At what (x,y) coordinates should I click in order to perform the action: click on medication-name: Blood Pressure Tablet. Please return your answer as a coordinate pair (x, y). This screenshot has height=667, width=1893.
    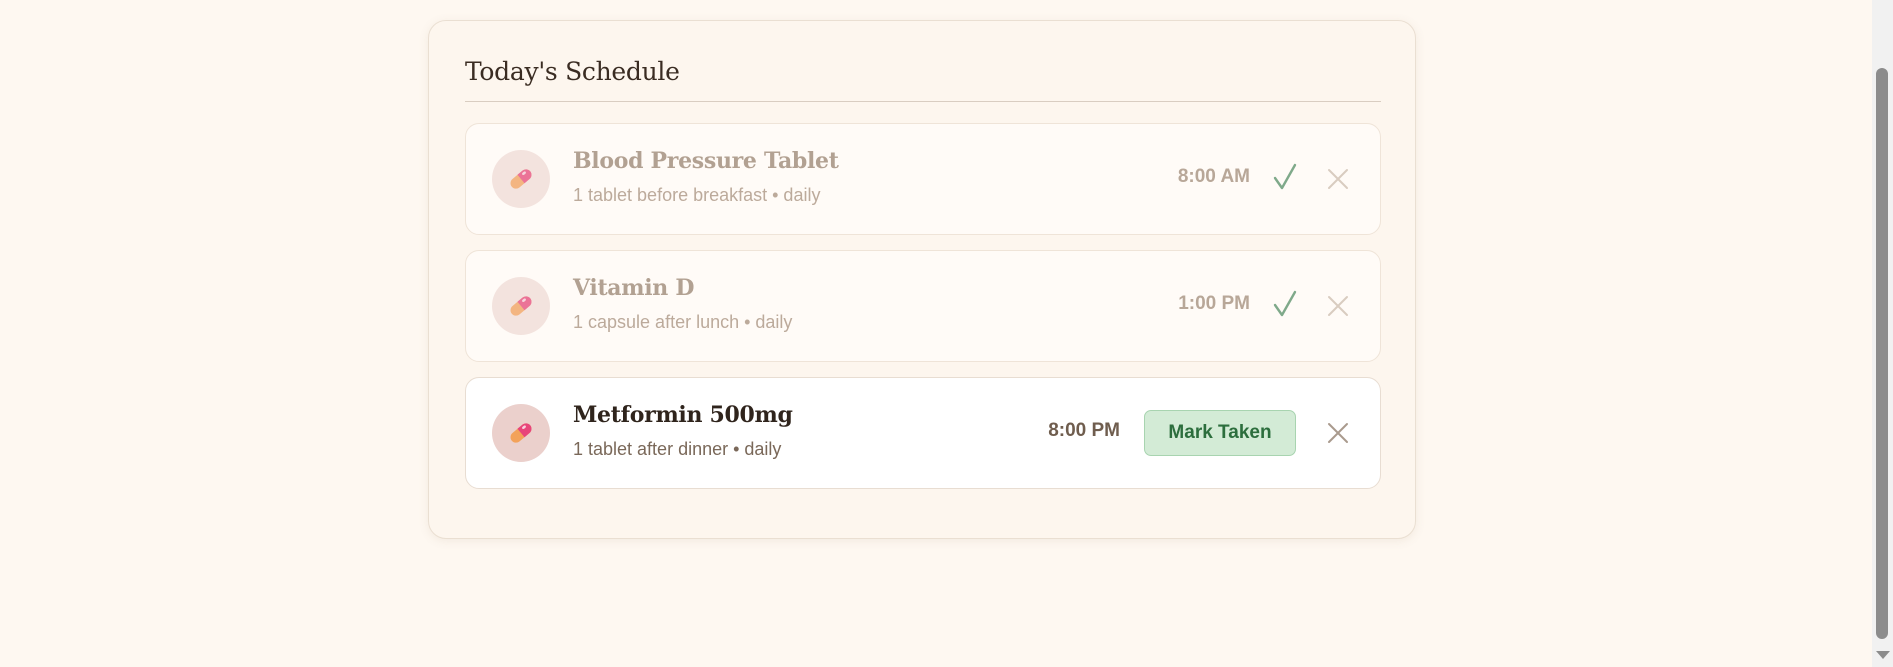
    Looking at the image, I should click on (706, 161).